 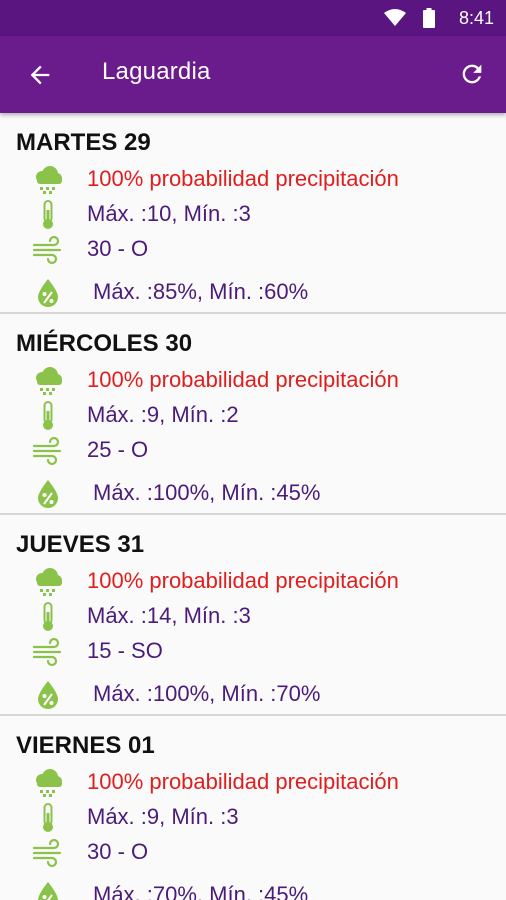 What do you see at coordinates (104, 343) in the screenshot?
I see `day-name: MIÉRCOLES 30` at bounding box center [104, 343].